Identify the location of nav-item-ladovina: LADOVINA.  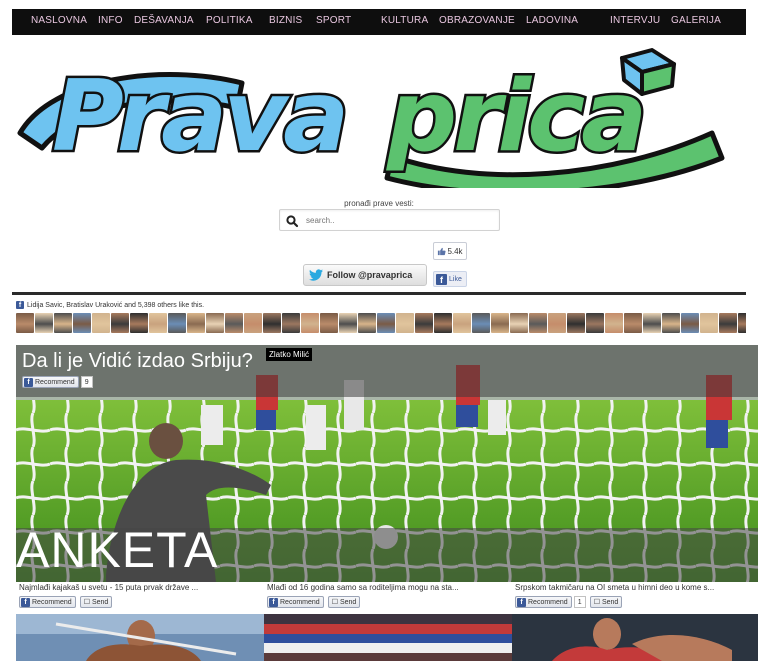
(552, 20).